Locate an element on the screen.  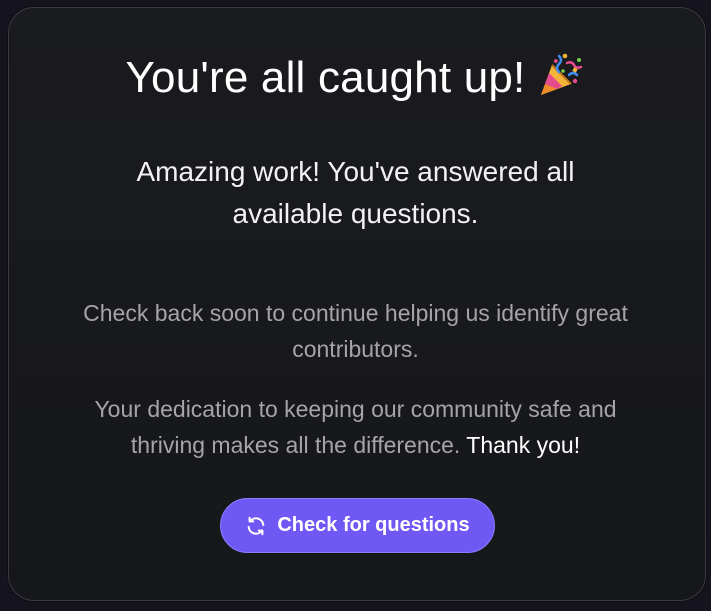
check-back-line-2: contributors. is located at coordinates (355, 349).